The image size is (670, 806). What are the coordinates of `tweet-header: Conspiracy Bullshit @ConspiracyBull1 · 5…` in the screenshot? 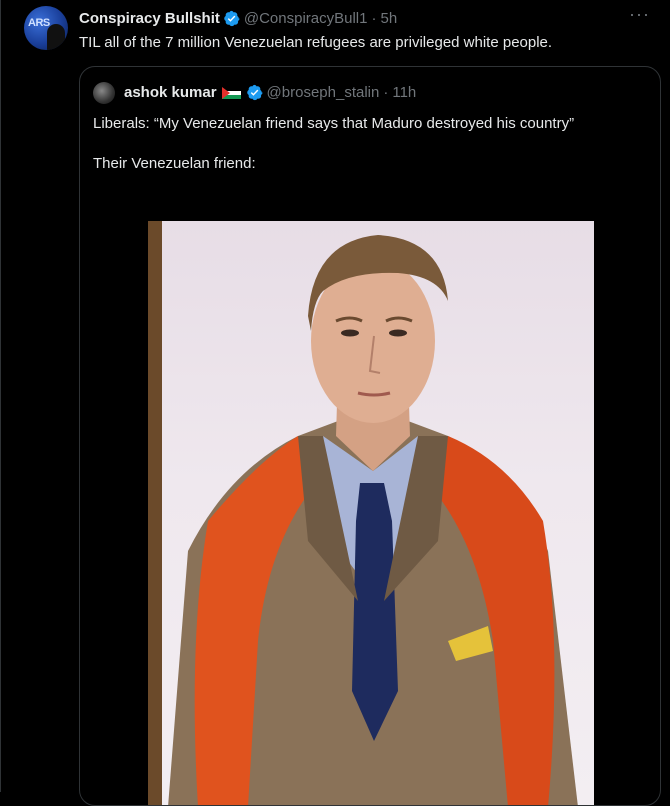 It's located at (238, 18).